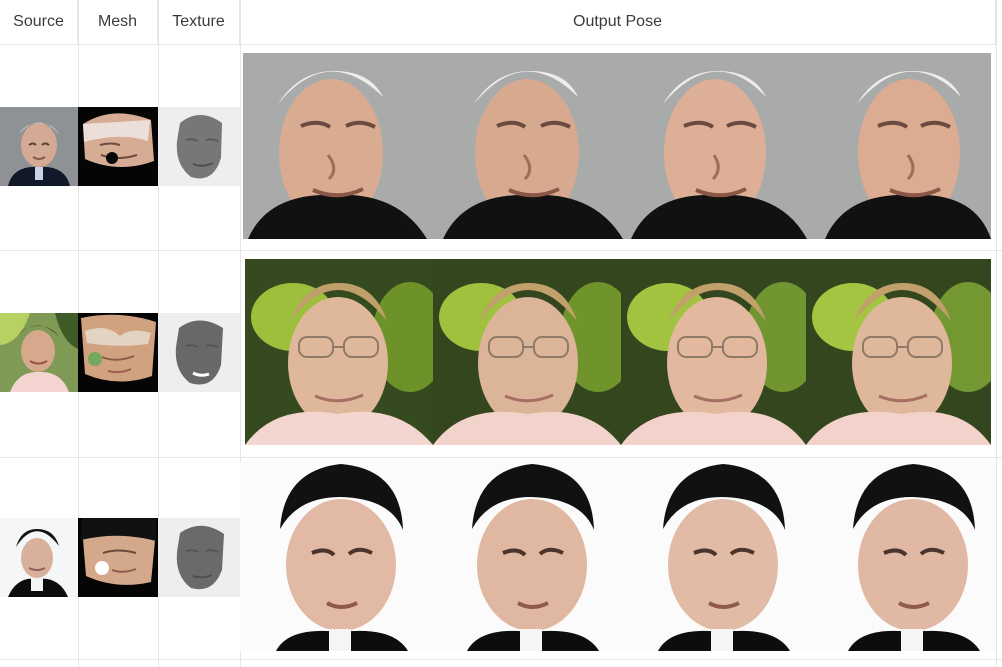  I want to click on column-divider, so click(996, 333).